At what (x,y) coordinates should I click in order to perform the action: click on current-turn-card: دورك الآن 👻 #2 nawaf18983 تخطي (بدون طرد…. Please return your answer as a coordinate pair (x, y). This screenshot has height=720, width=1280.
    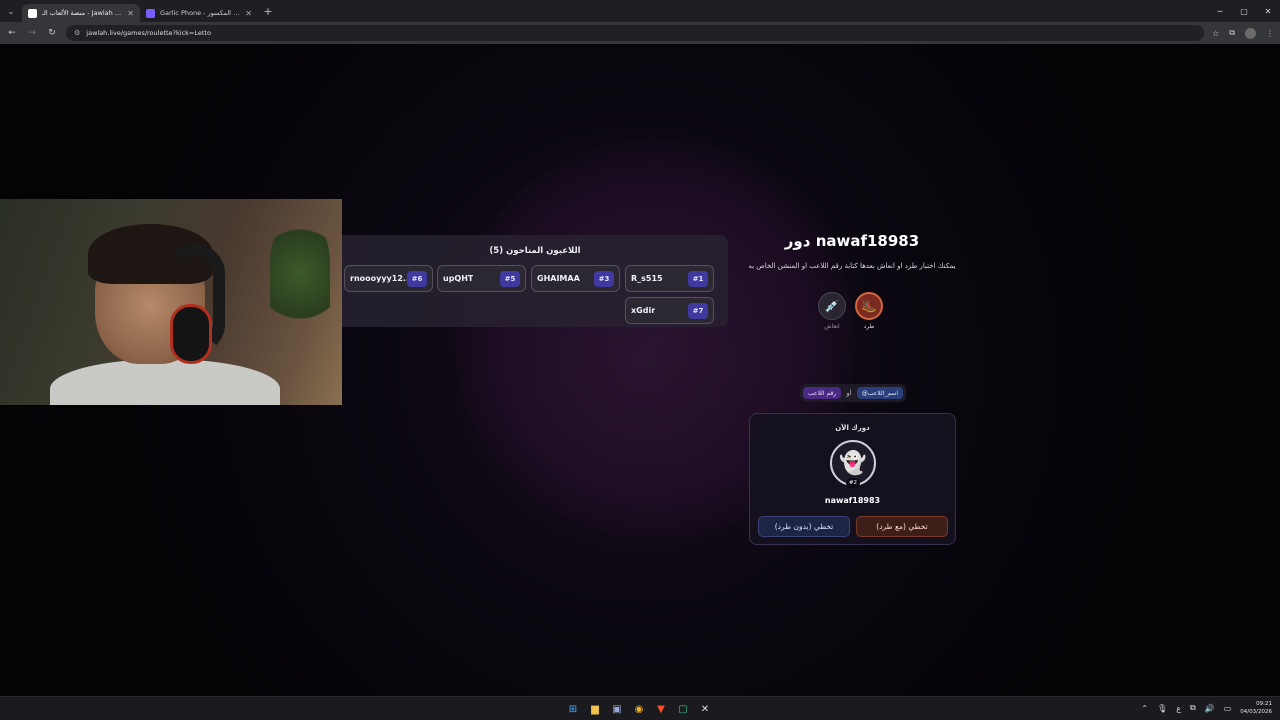
    Looking at the image, I should click on (852, 479).